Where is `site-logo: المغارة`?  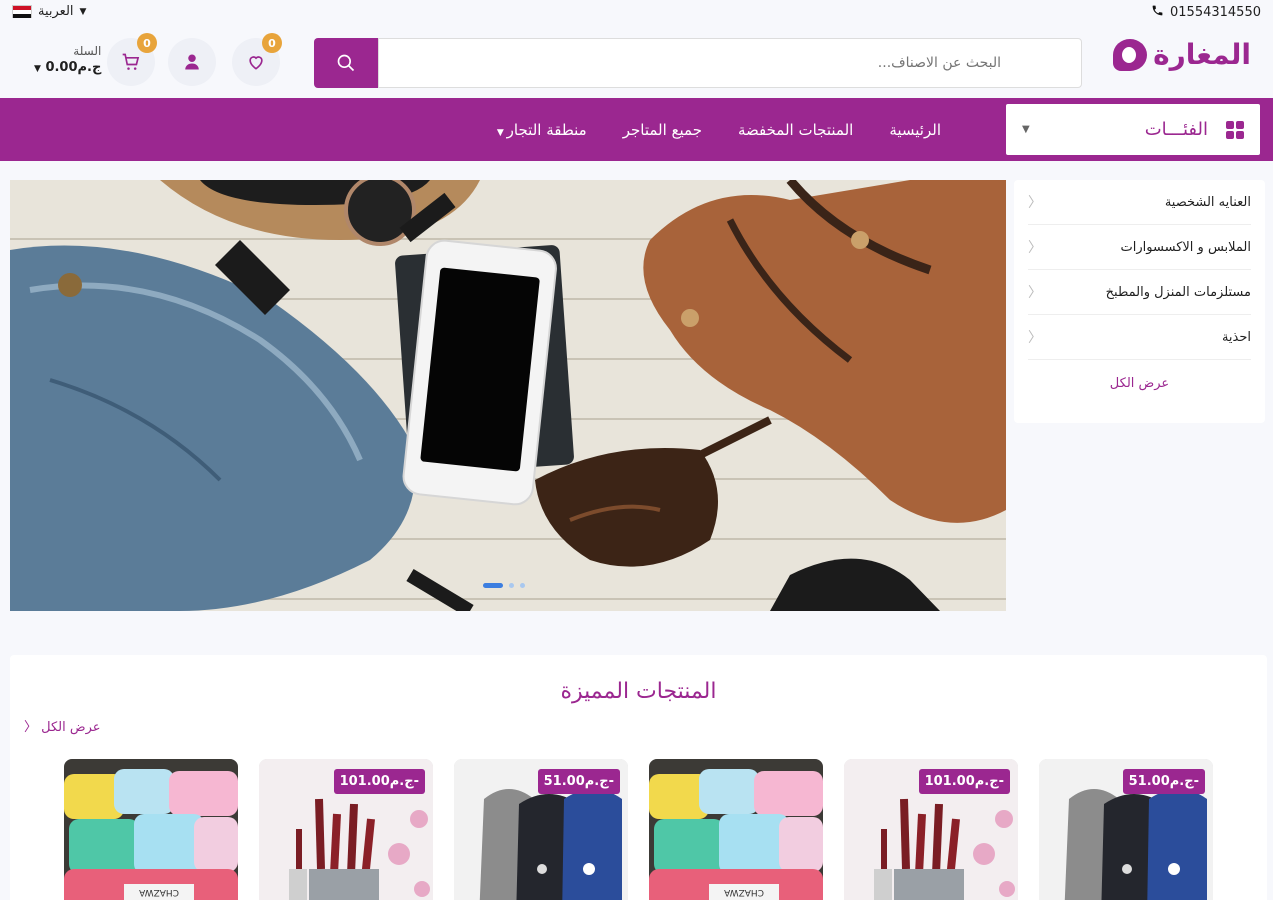
site-logo: المغارة is located at coordinates (1182, 54).